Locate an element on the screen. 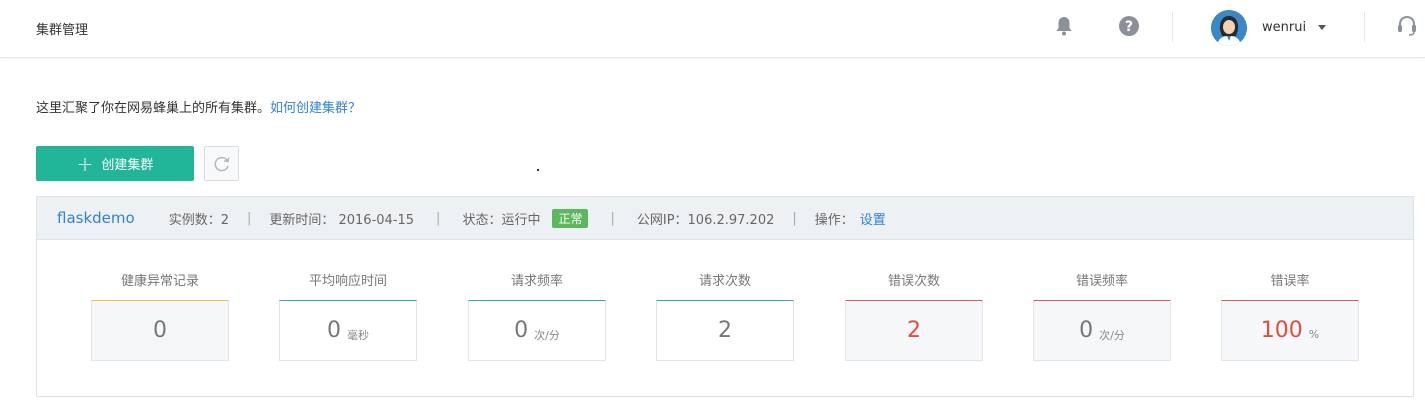 The height and width of the screenshot is (407, 1425). metric-unit: % is located at coordinates (1314, 334).